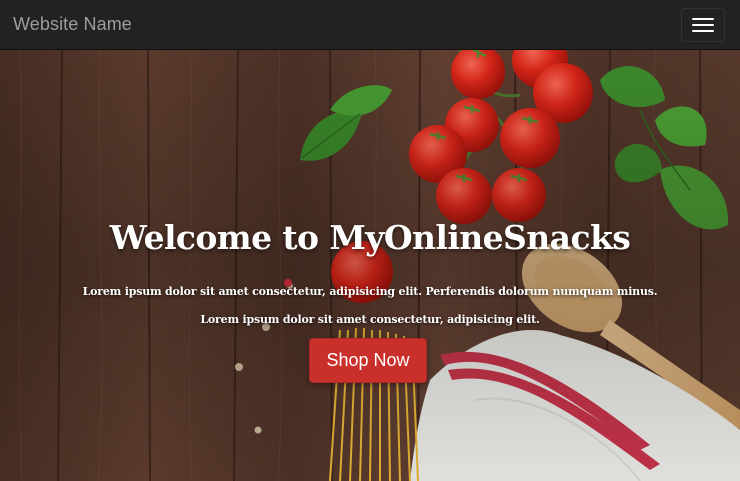 This screenshot has width=740, height=481. Describe the element at coordinates (72, 24) in the screenshot. I see `brand-link: Website Name` at that location.